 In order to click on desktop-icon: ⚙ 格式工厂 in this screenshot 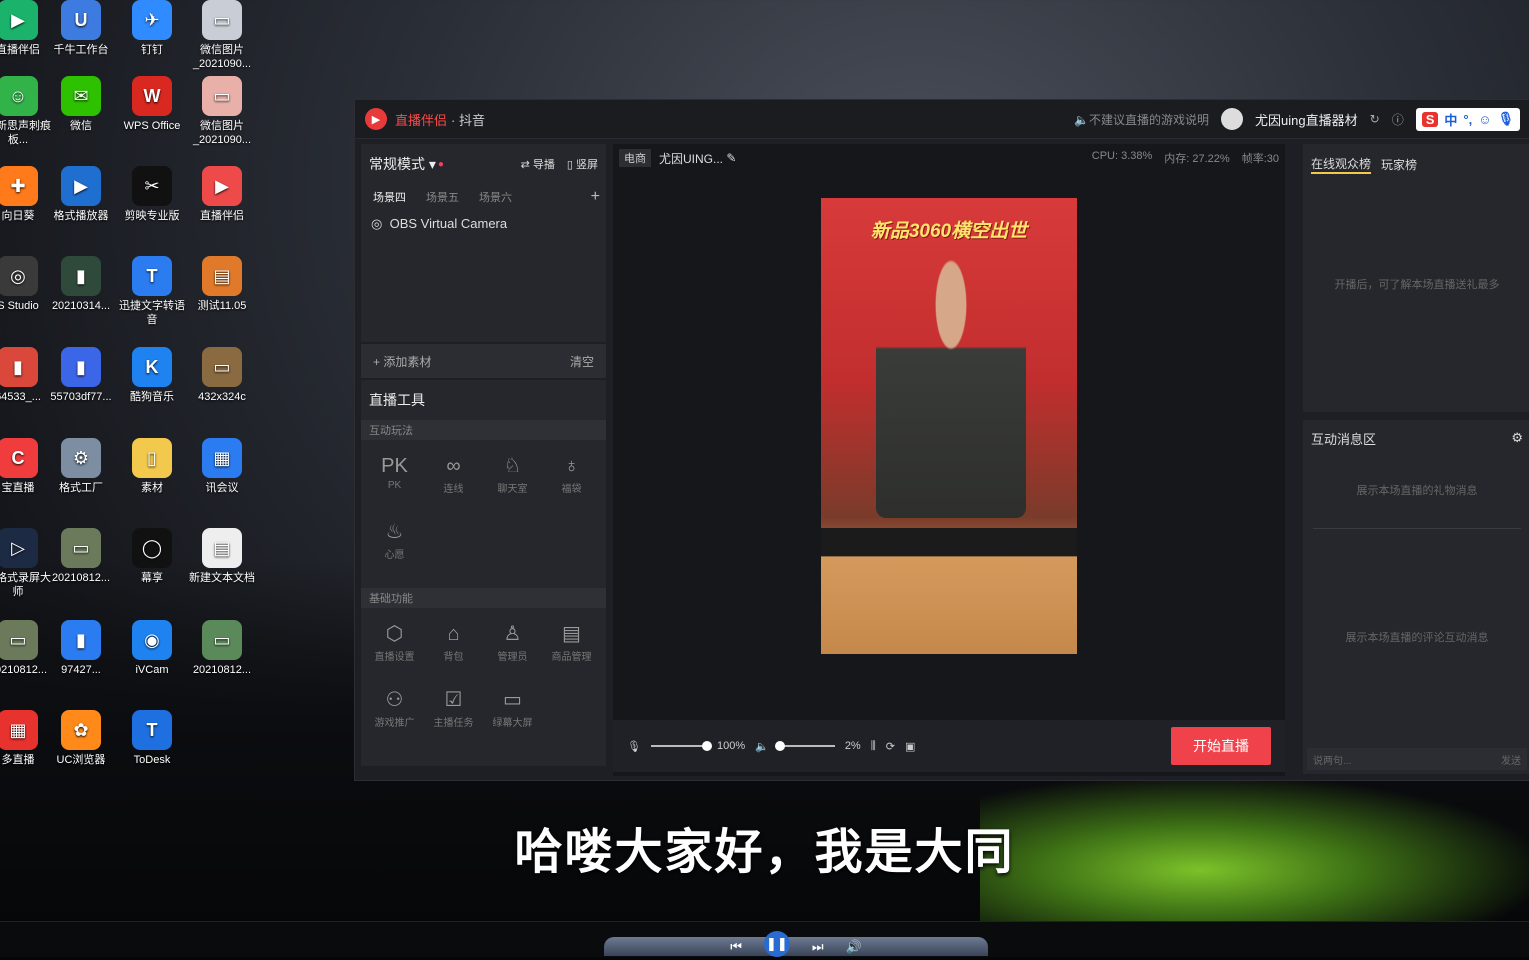, I will do `click(81, 466)`.